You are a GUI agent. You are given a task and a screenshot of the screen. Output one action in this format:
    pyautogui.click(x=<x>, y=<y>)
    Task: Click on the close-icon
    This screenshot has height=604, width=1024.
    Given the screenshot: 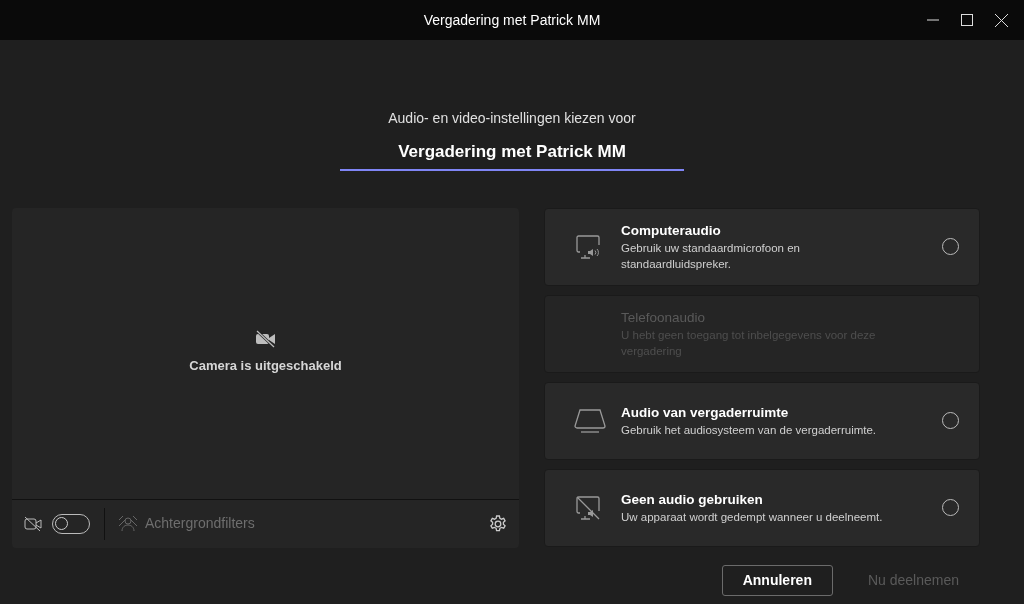 What is the action you would take?
    pyautogui.click(x=1001, y=20)
    